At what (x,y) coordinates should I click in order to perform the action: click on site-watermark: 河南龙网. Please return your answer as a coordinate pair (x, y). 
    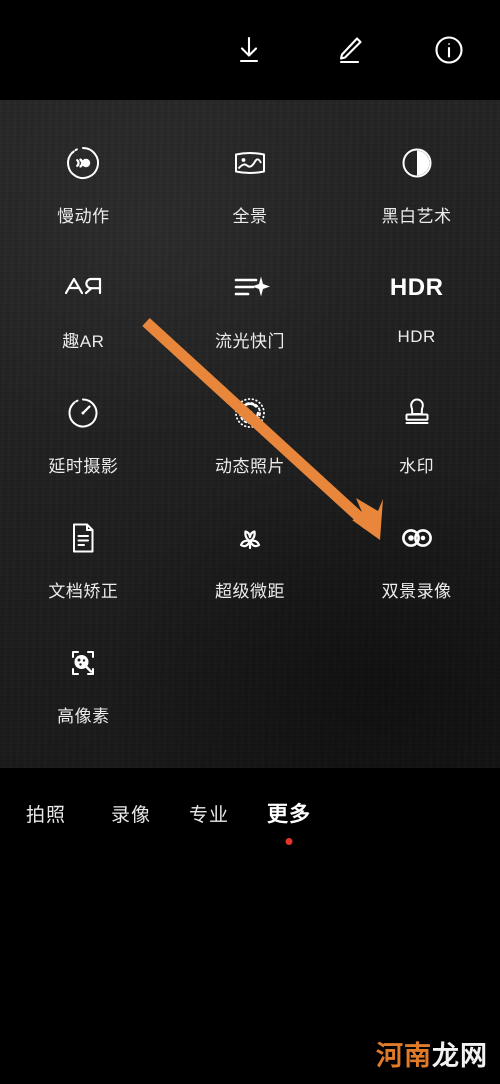
    Looking at the image, I should click on (432, 1056).